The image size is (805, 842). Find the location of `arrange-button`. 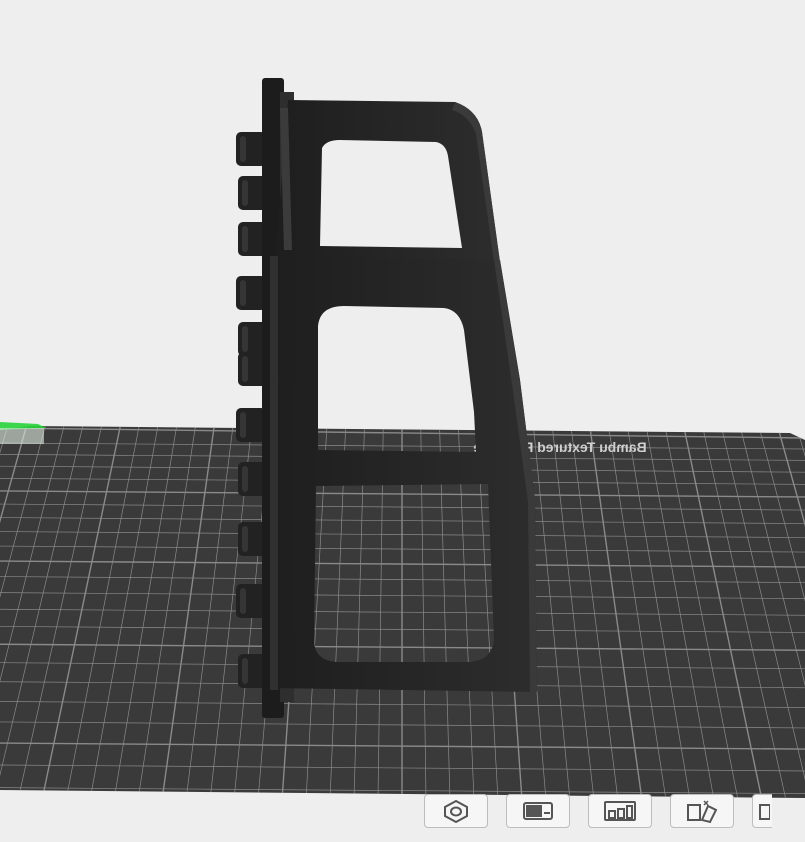

arrange-button is located at coordinates (538, 811).